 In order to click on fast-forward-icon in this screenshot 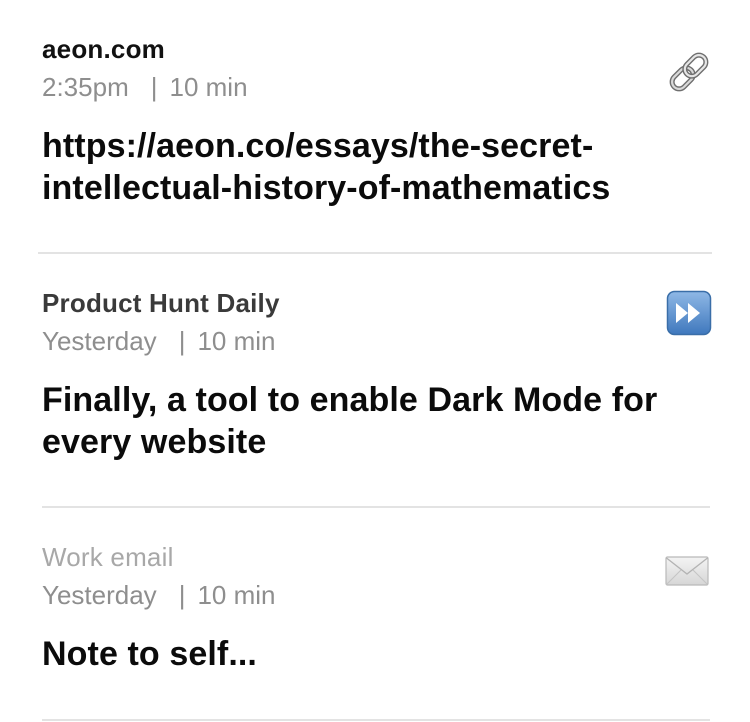, I will do `click(689, 313)`.